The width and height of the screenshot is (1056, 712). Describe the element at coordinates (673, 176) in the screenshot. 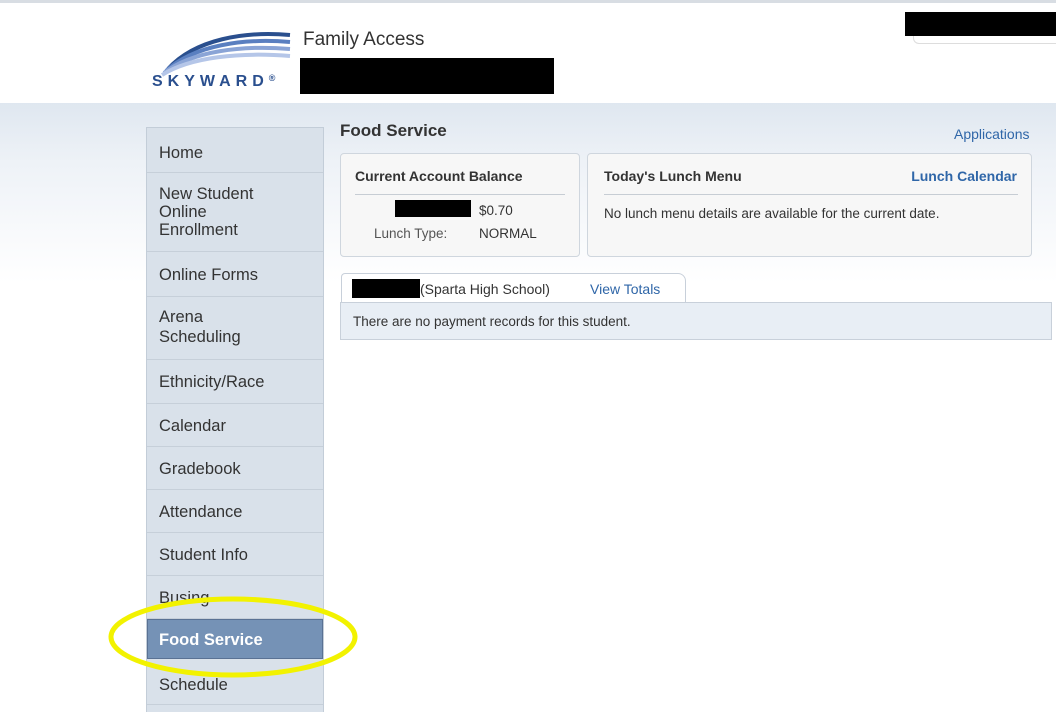

I see `lunch-menu-title: Today's Lunch Menu` at that location.